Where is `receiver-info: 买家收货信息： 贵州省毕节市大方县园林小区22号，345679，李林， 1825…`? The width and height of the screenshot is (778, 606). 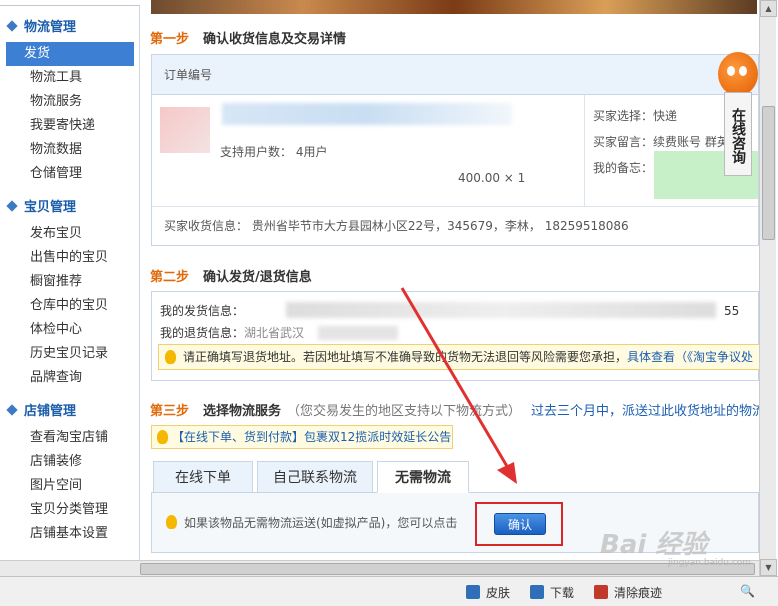
receiver-info: 买家收货信息： 贵州省毕节市大方县园林小区22号，345679，李林， 1825… is located at coordinates (396, 226).